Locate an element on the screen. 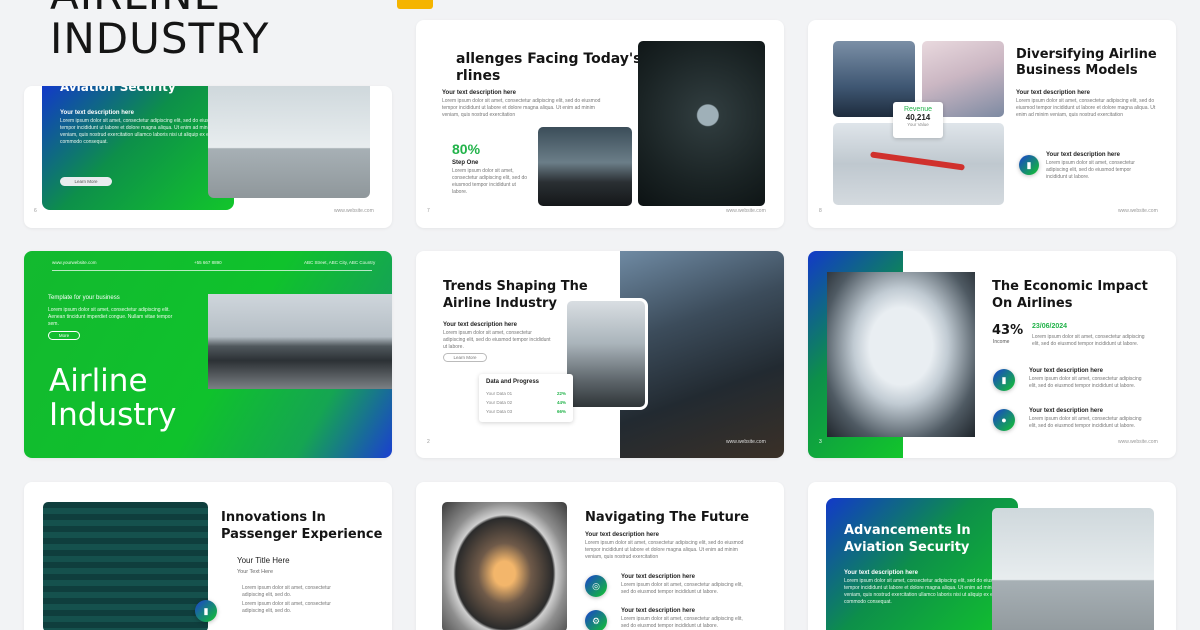 The width and height of the screenshot is (1200, 630). cover-title-line1: Airline is located at coordinates (98, 381).